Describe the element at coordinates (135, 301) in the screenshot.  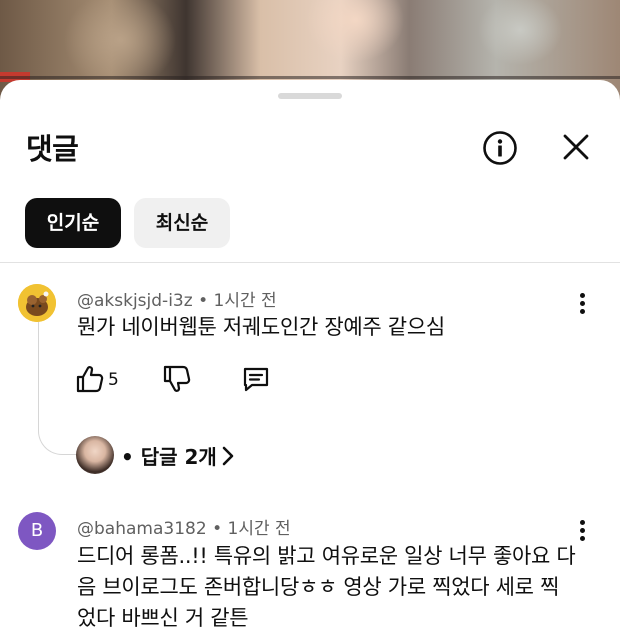
I see `comment-author: @akskjsjd-i3z` at that location.